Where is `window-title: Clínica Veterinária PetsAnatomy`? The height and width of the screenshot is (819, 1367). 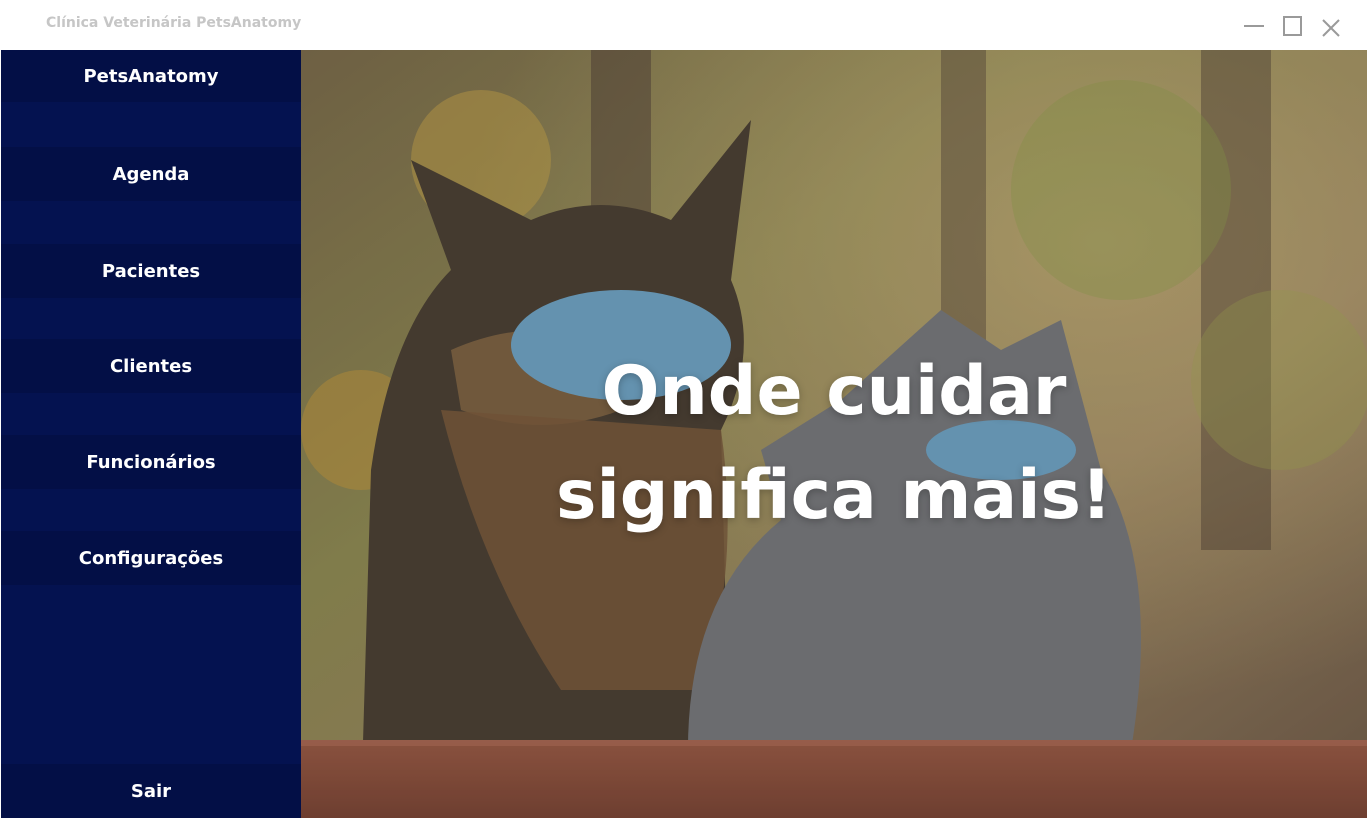 window-title: Clínica Veterinária PetsAnatomy is located at coordinates (174, 23).